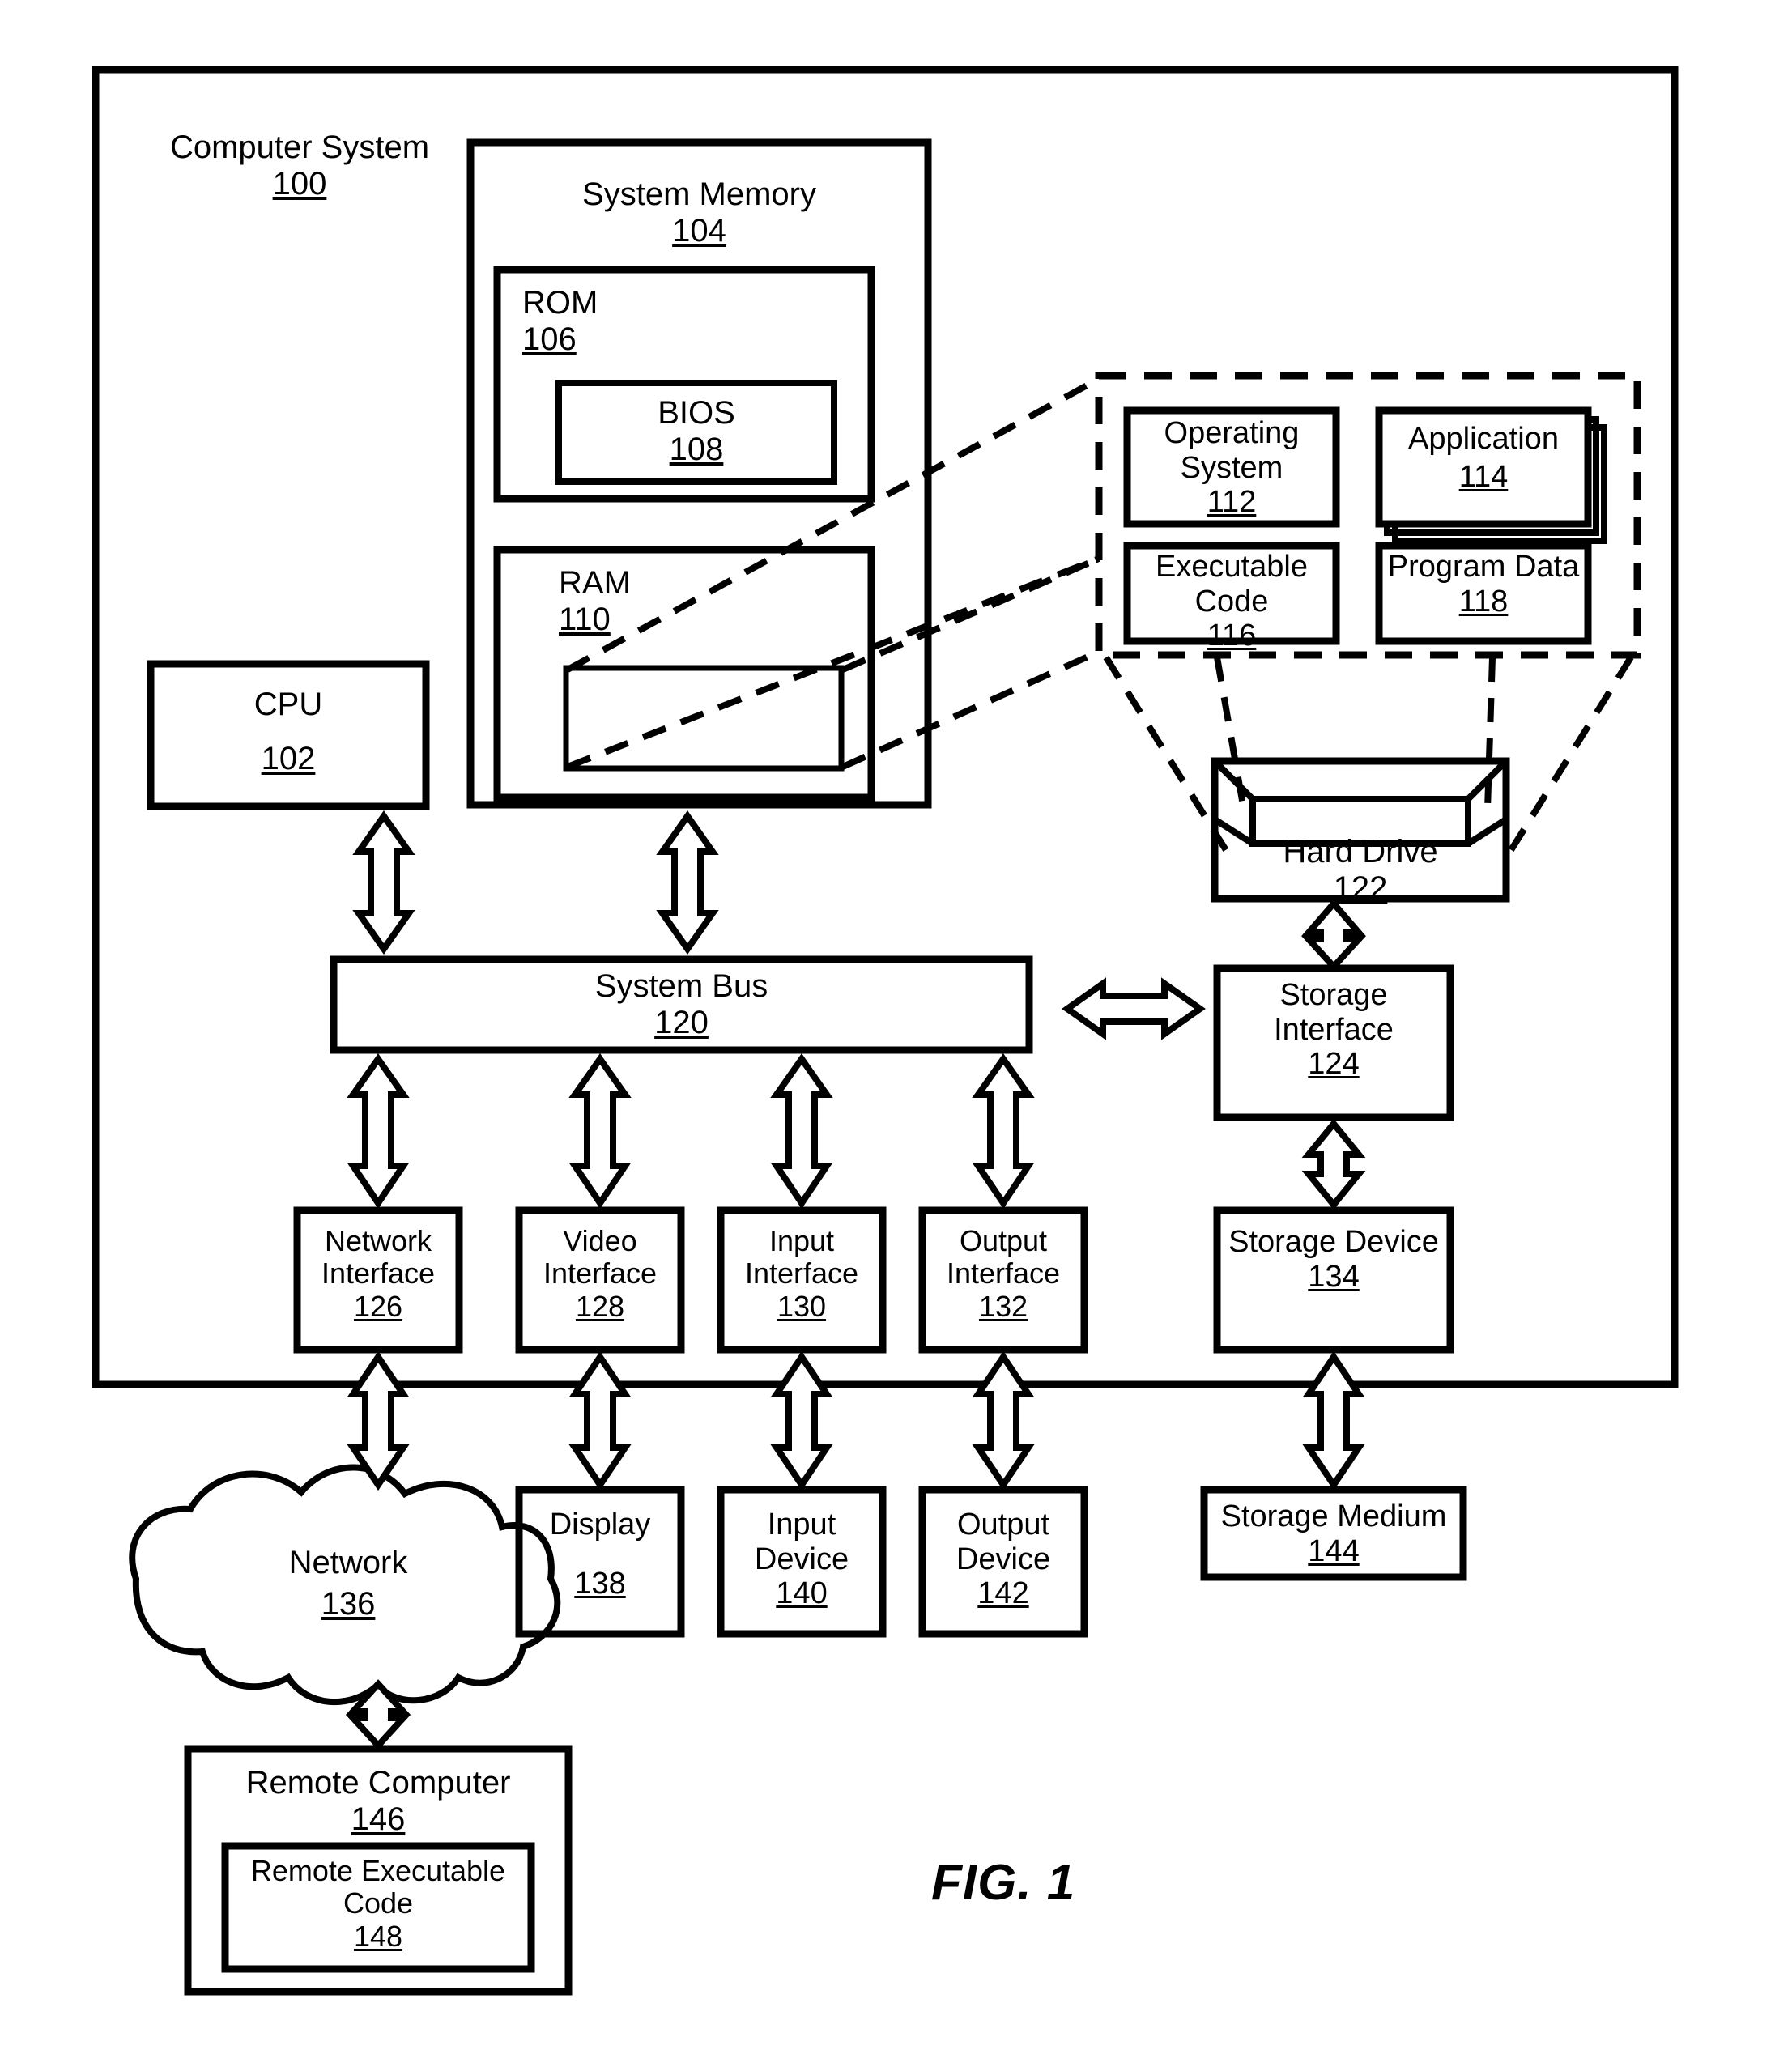 Image resolution: width=1792 pixels, height=2071 pixels. I want to click on remote-computer-label: Remote Computer 146, so click(378, 1801).